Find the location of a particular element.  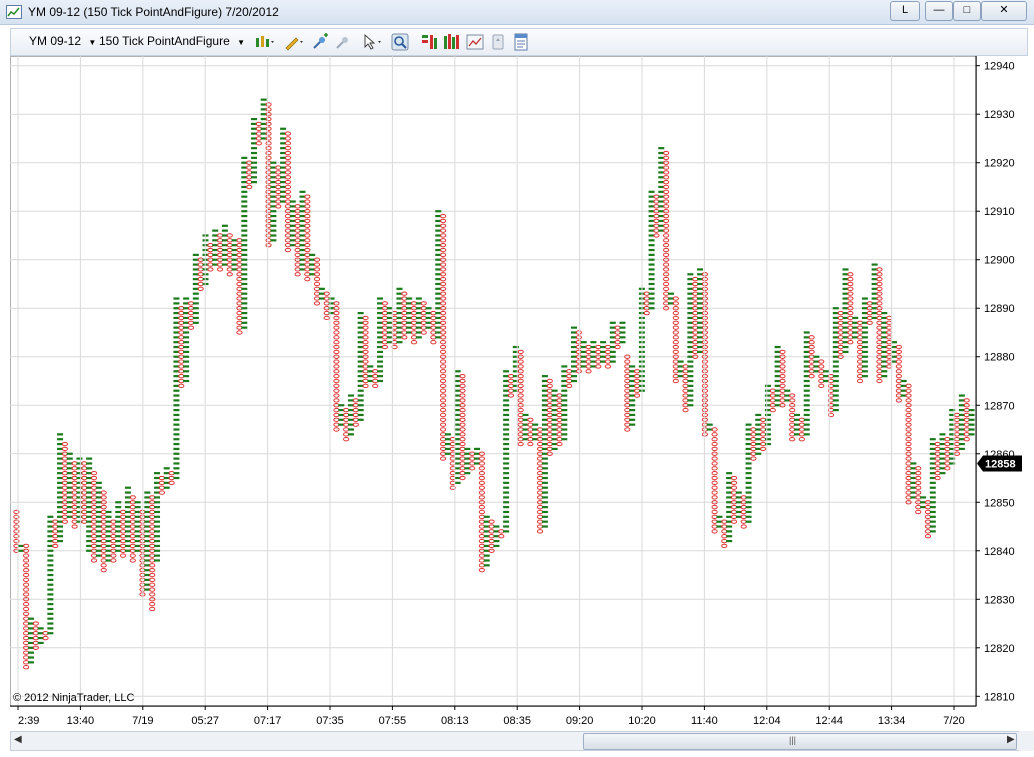

data-box-icon is located at coordinates (498, 42).